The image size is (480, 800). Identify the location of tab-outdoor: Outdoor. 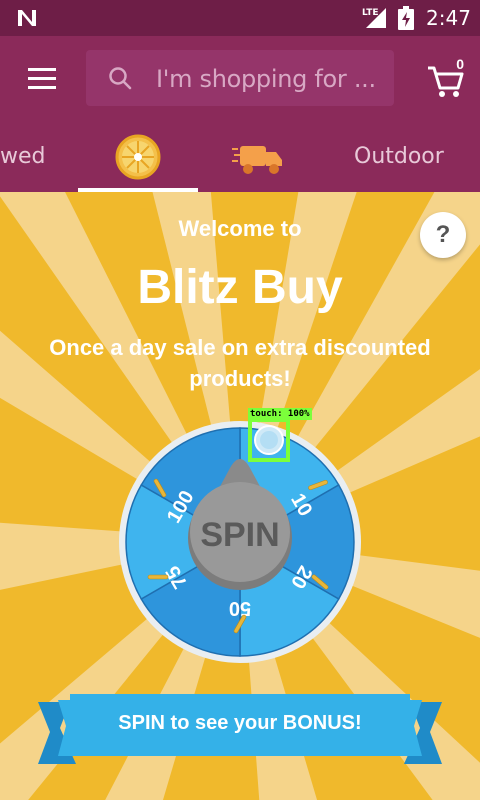
(399, 157).